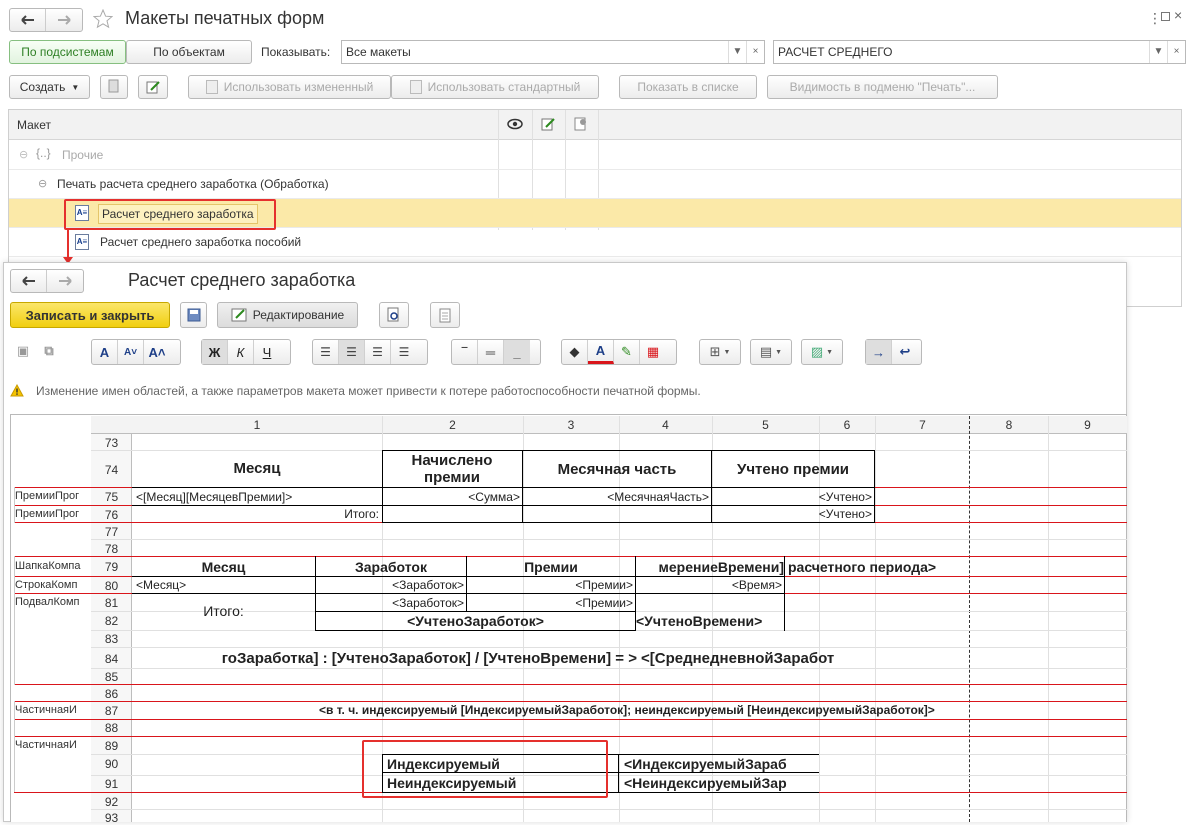  What do you see at coordinates (111, 497) in the screenshot?
I see `row-number: 75` at bounding box center [111, 497].